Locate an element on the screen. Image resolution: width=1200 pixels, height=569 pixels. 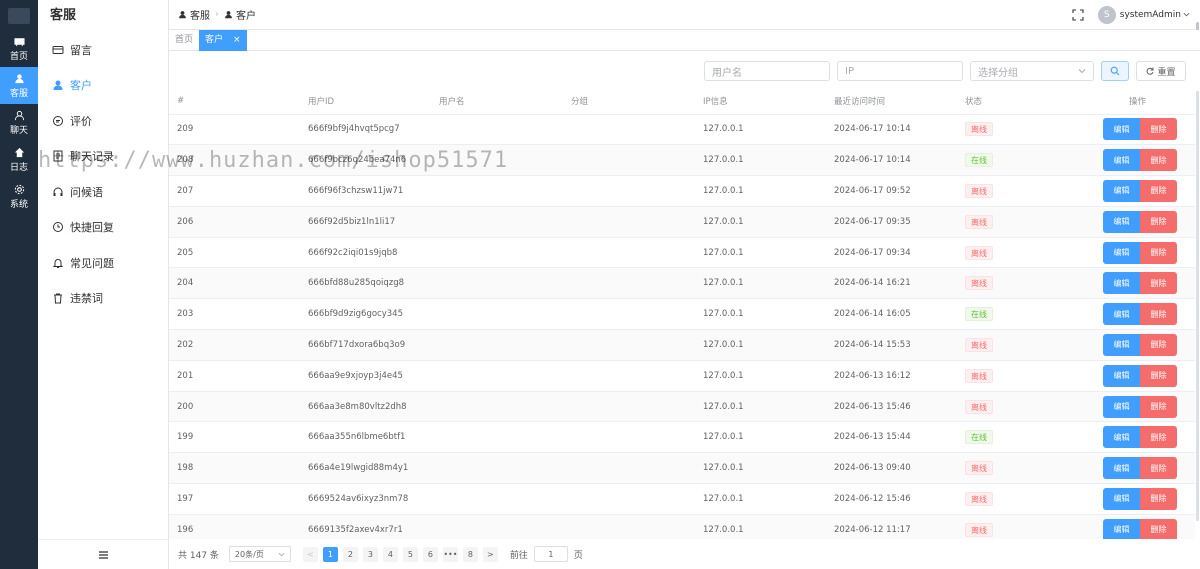
menu-item-reviews: 评价 is located at coordinates (103, 121).